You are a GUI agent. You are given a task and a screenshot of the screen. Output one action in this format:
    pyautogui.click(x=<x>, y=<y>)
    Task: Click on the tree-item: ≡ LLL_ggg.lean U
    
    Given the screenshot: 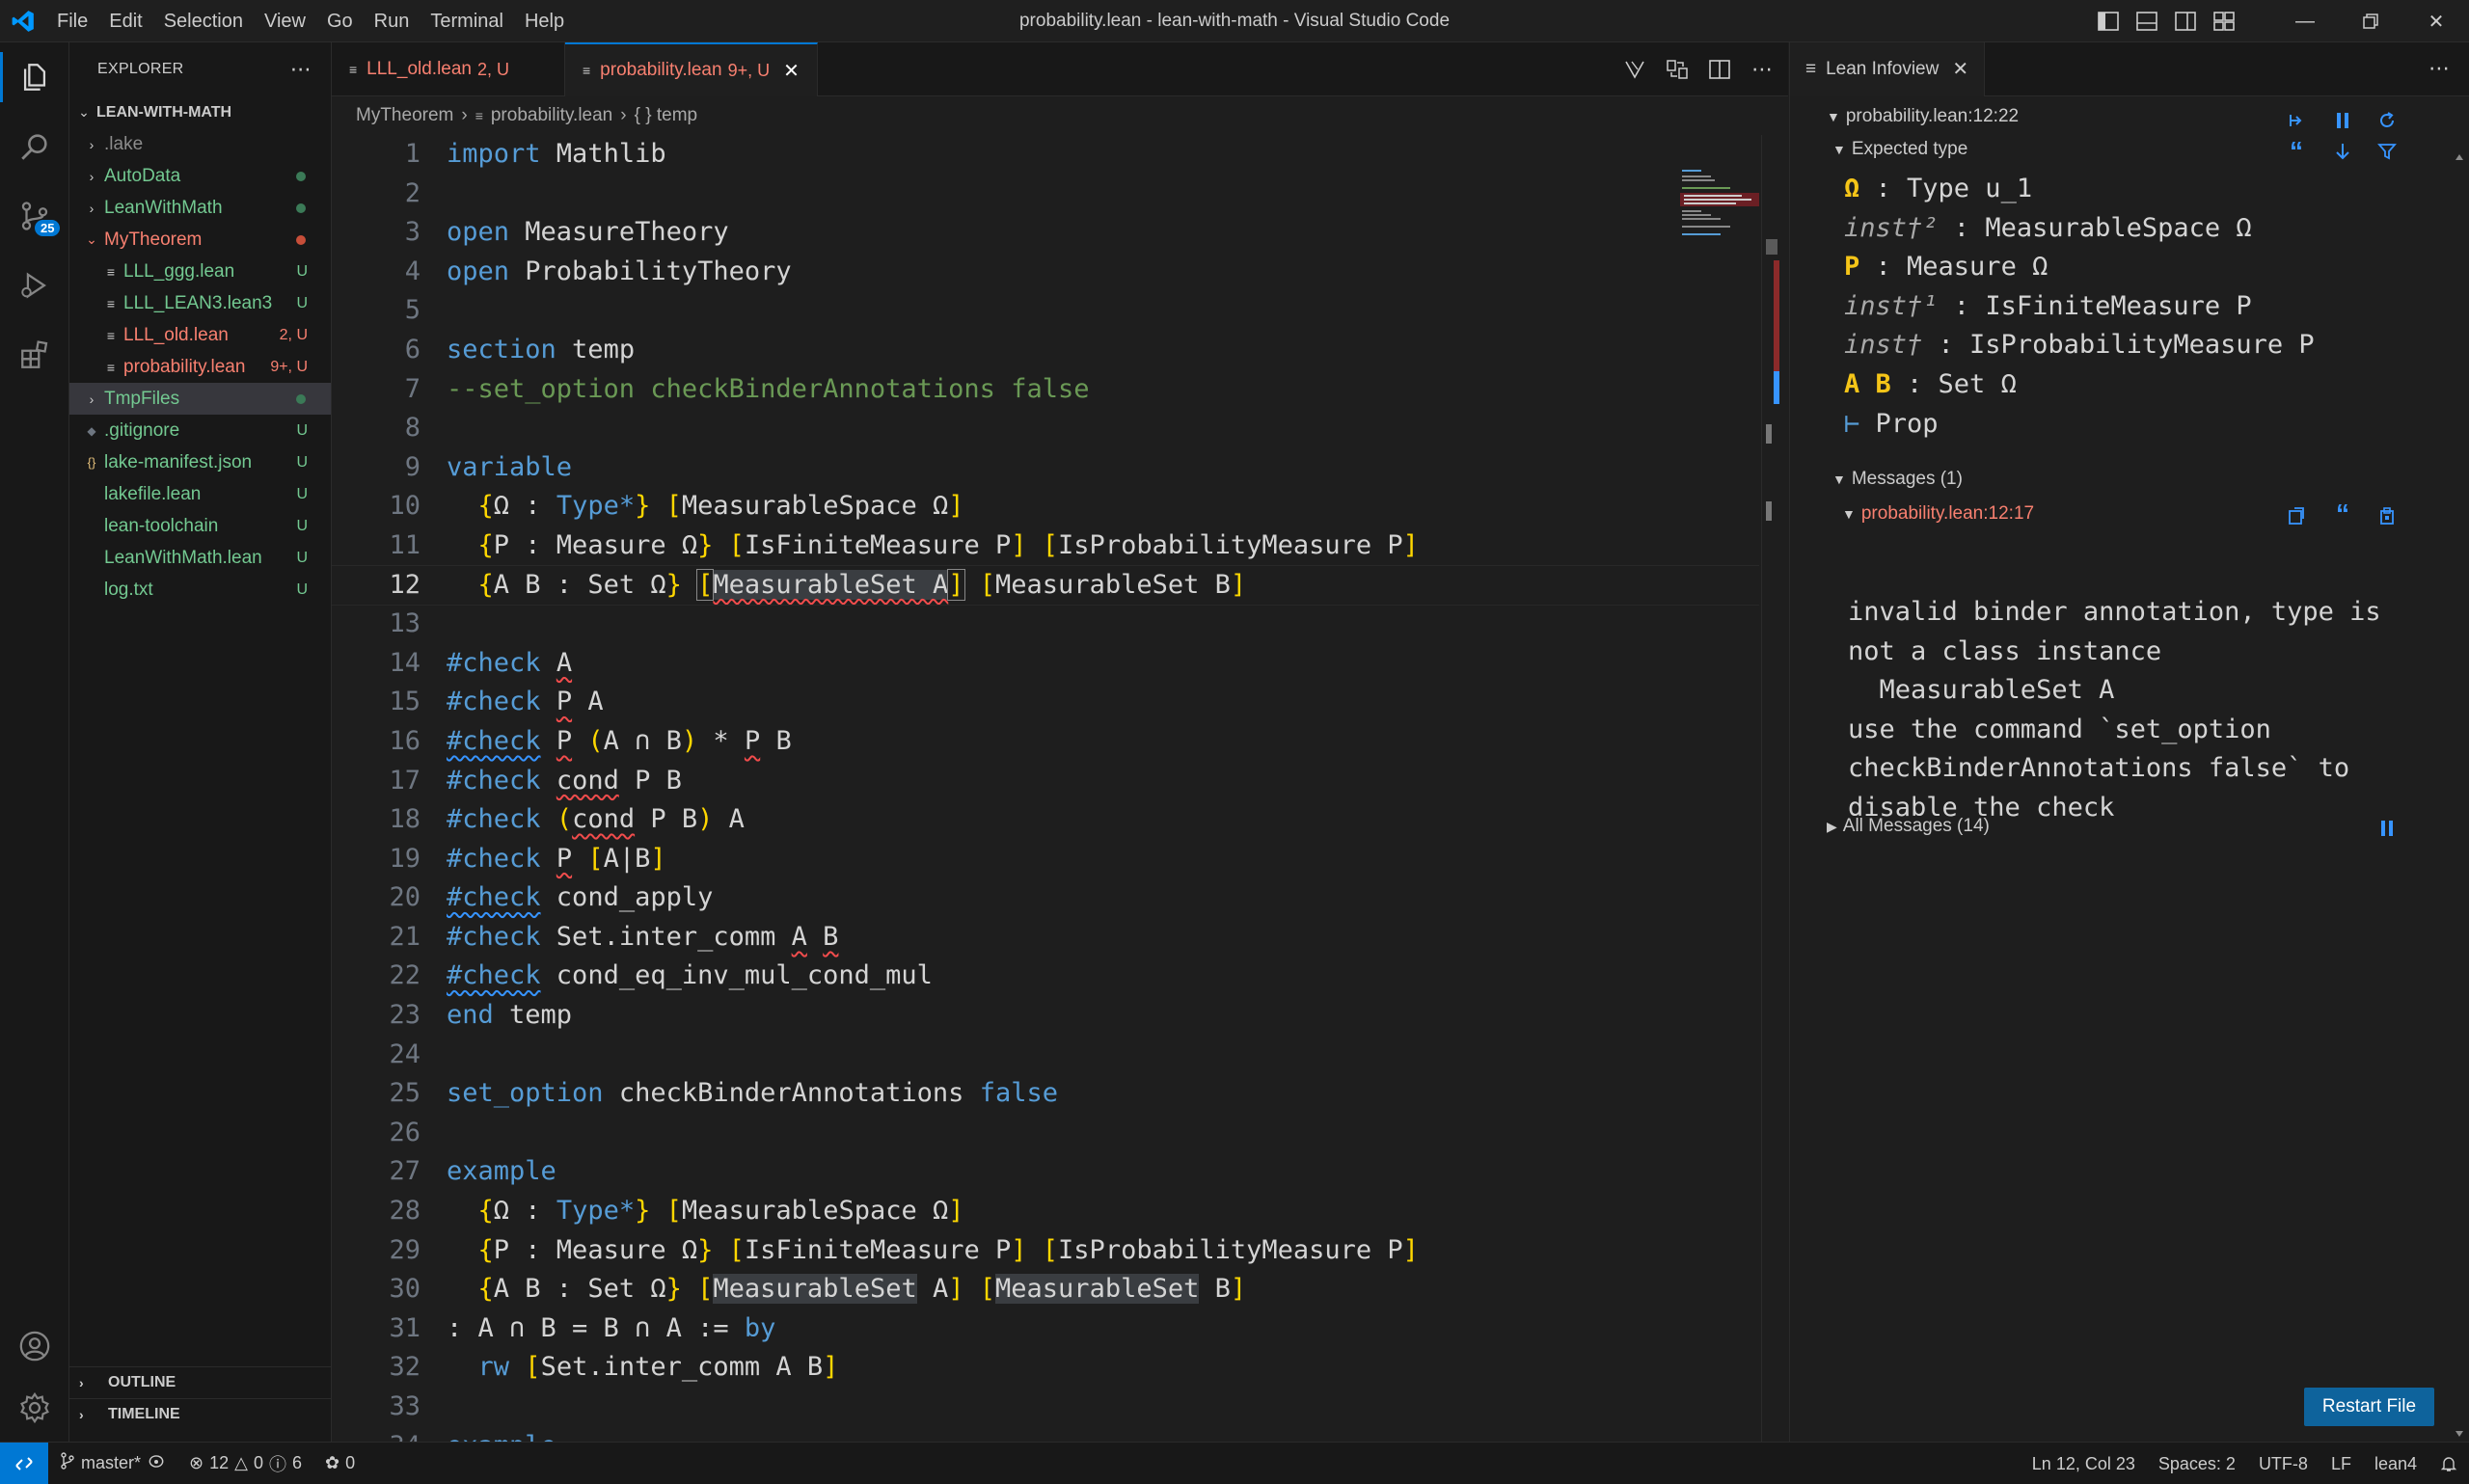 What is the action you would take?
    pyautogui.click(x=200, y=271)
    